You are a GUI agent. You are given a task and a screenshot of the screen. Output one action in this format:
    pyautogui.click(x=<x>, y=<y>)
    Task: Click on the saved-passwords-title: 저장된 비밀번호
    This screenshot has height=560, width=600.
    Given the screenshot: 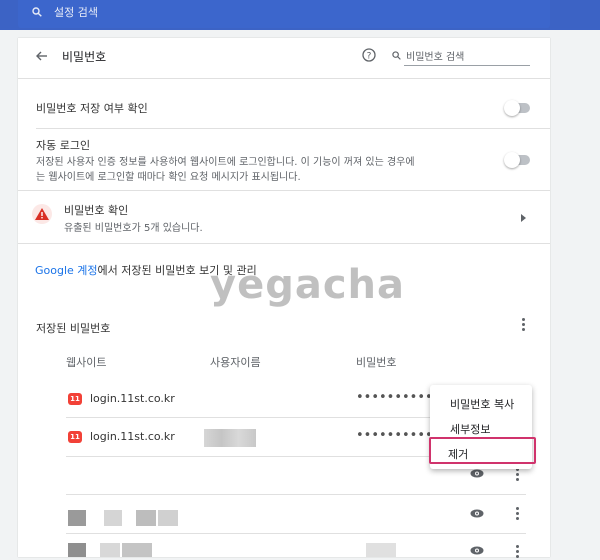 What is the action you would take?
    pyautogui.click(x=73, y=328)
    